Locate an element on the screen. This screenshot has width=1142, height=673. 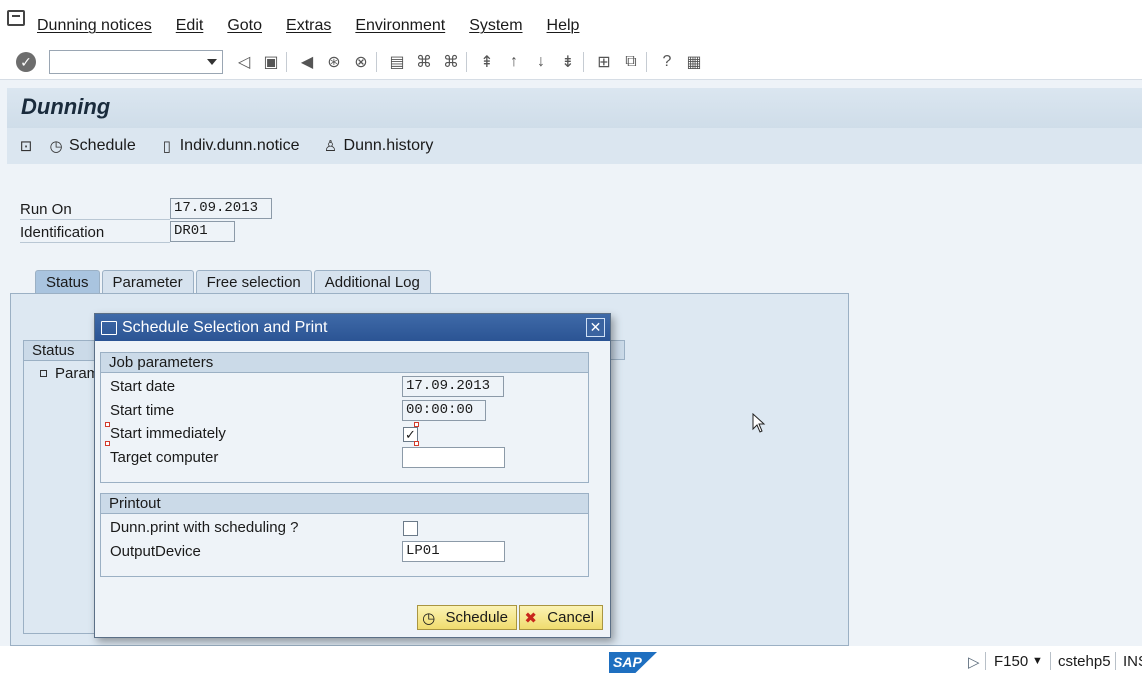
server-name: cstehp5 is located at coordinates (1084, 661).